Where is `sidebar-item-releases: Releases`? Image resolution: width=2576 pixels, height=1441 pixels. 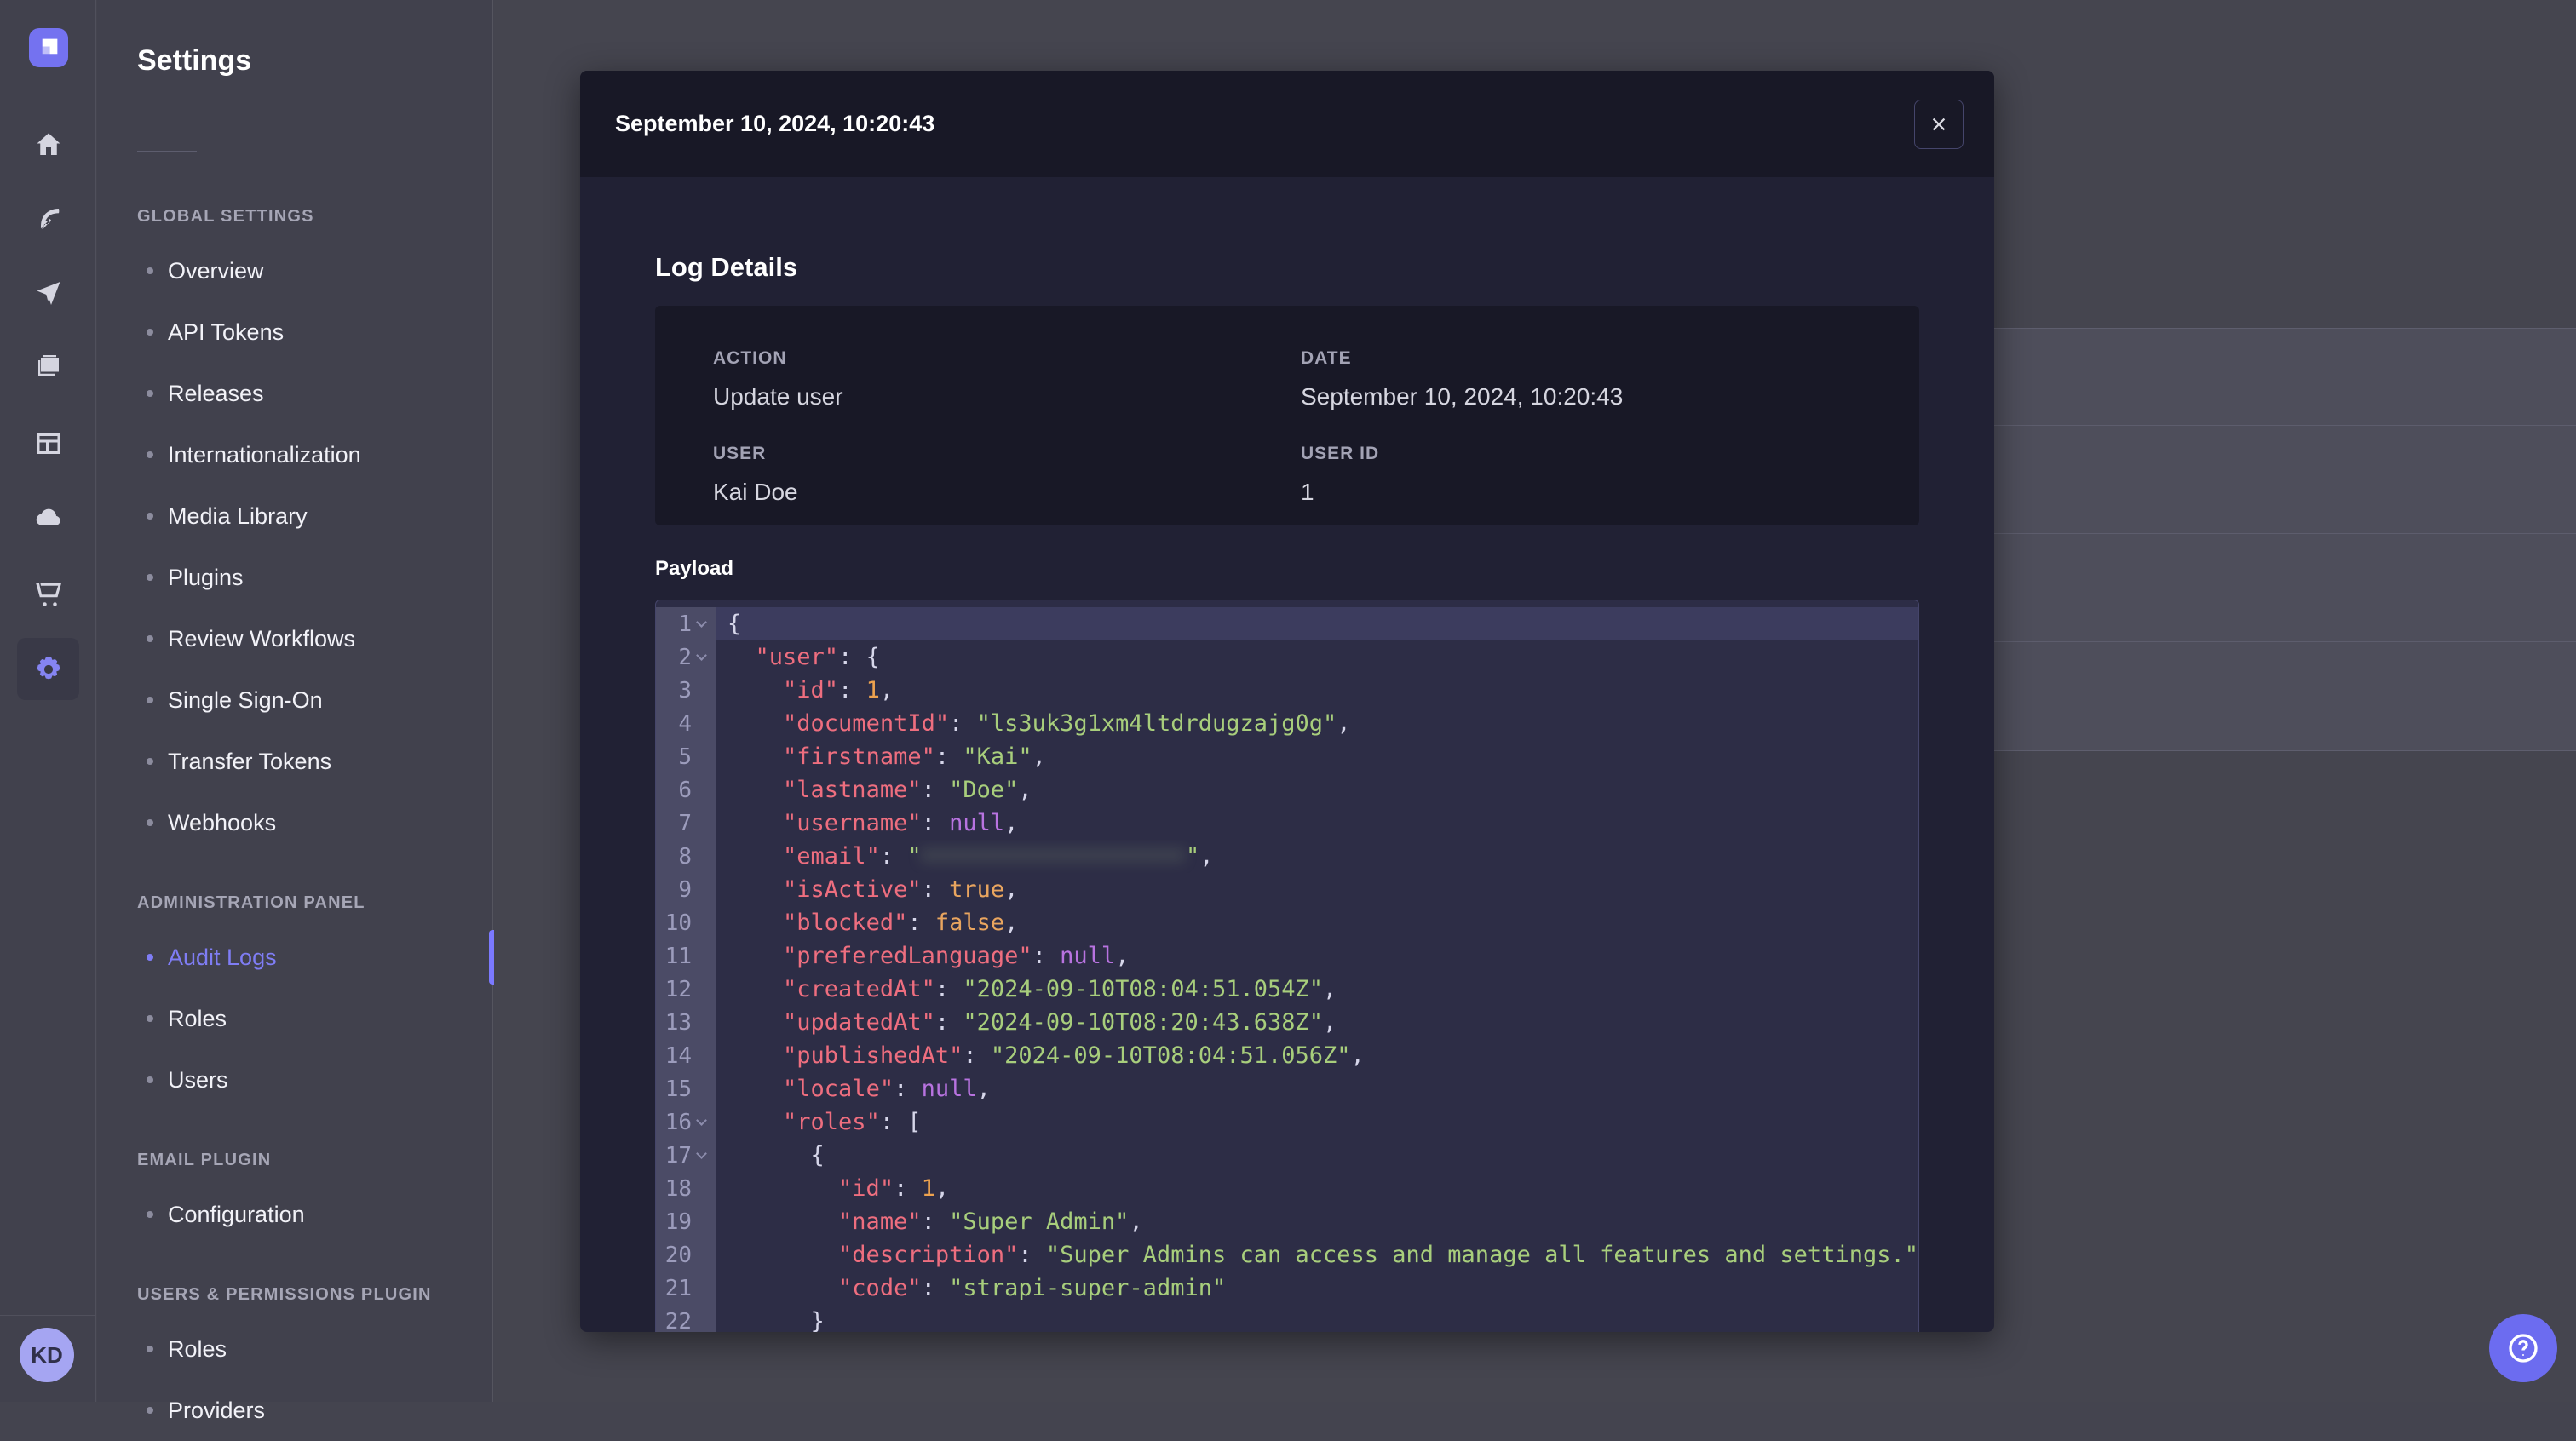 sidebar-item-releases: Releases is located at coordinates (295, 393).